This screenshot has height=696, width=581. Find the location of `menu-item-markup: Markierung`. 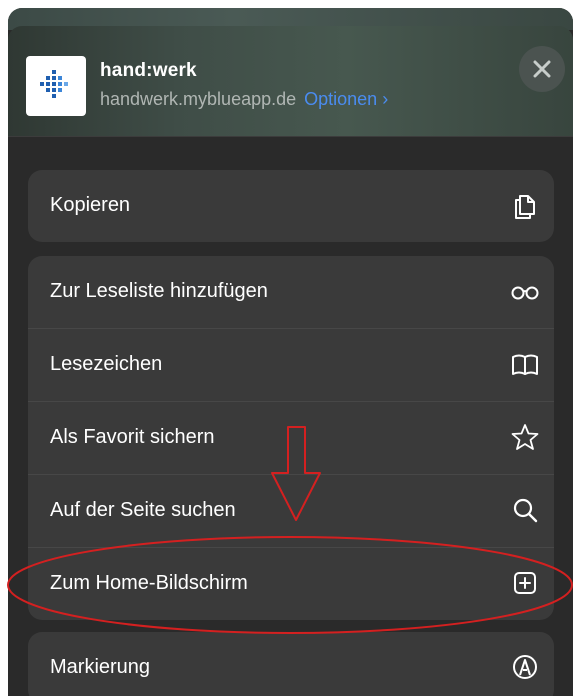

menu-item-markup: Markierung is located at coordinates (291, 664).